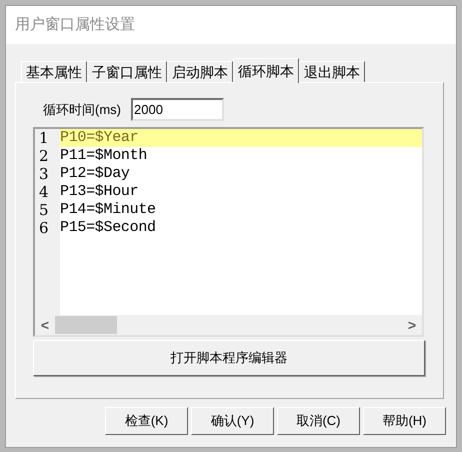  I want to click on scrollbar-thumb, so click(86, 325).